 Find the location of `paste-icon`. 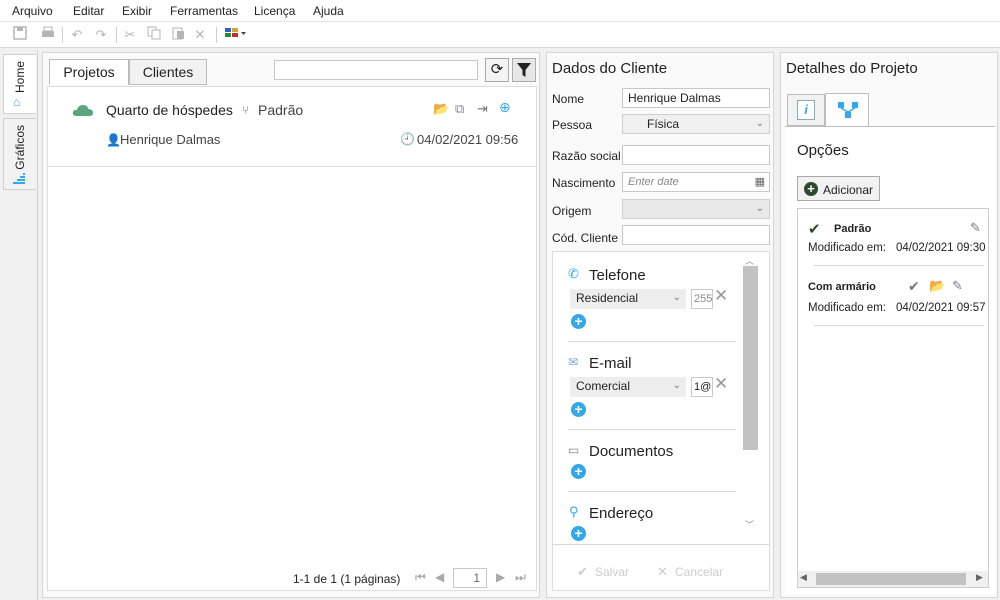

paste-icon is located at coordinates (178, 35).